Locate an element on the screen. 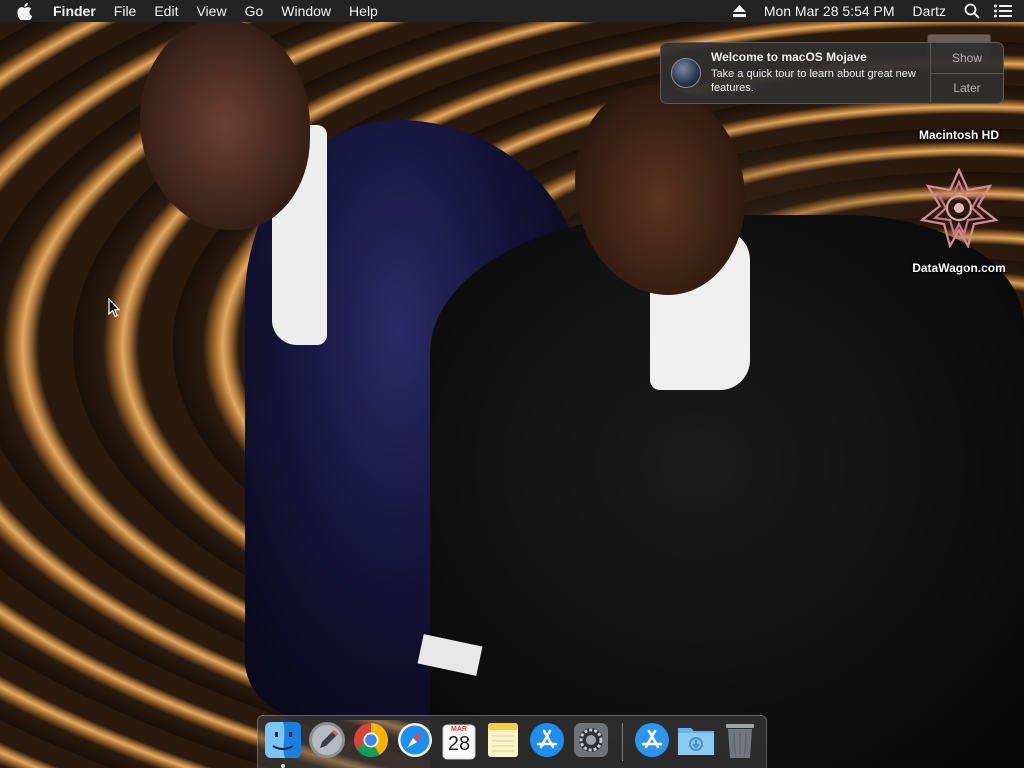  gear-icon is located at coordinates (591, 742).